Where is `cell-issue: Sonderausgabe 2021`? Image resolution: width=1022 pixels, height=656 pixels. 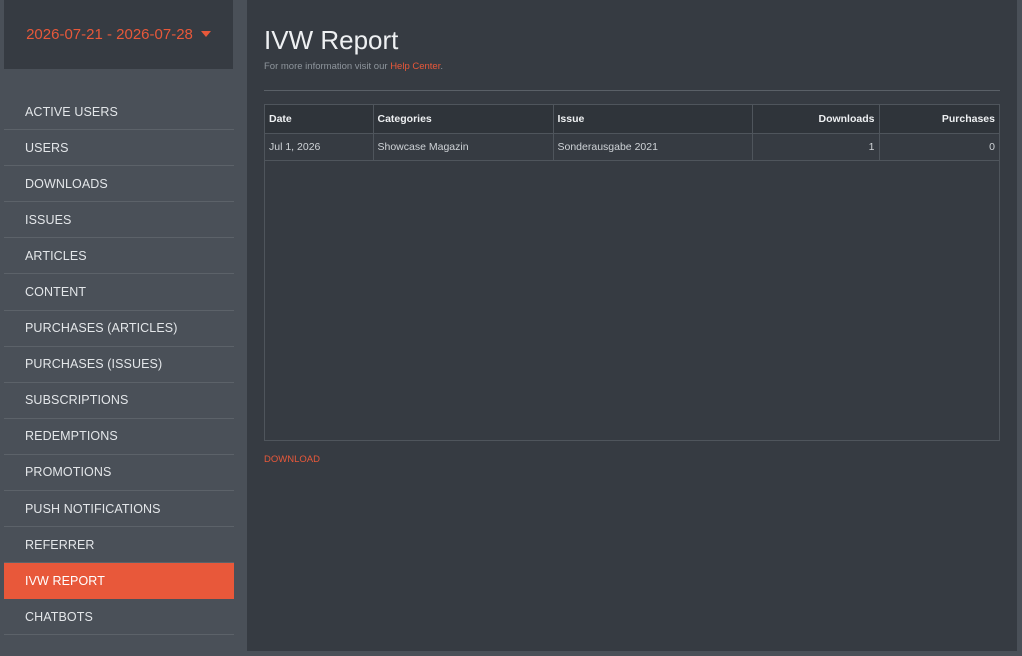 cell-issue: Sonderausgabe 2021 is located at coordinates (653, 147).